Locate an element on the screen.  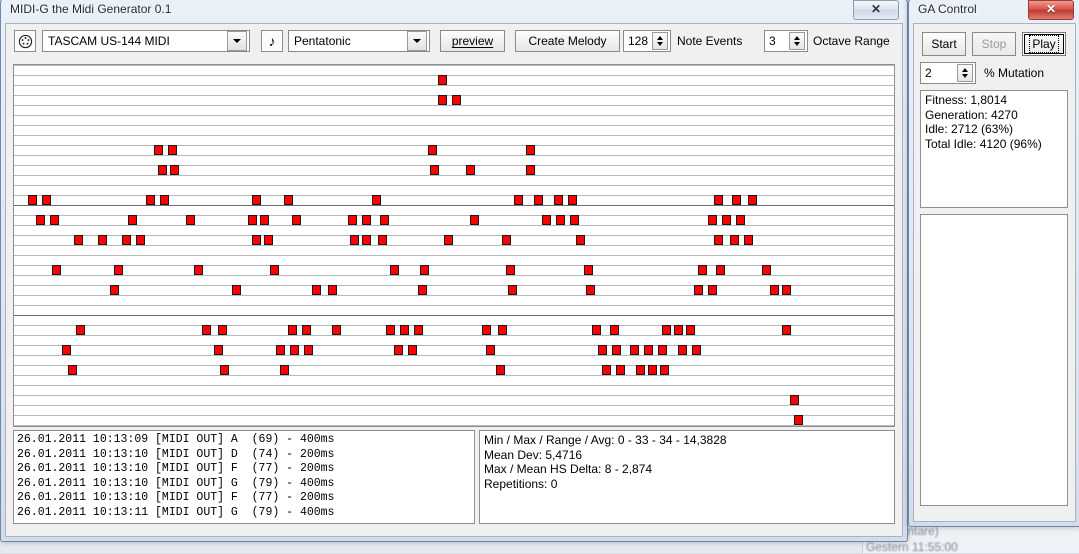
ga-titlebar: GA Control ✕ is located at coordinates (994, 10).